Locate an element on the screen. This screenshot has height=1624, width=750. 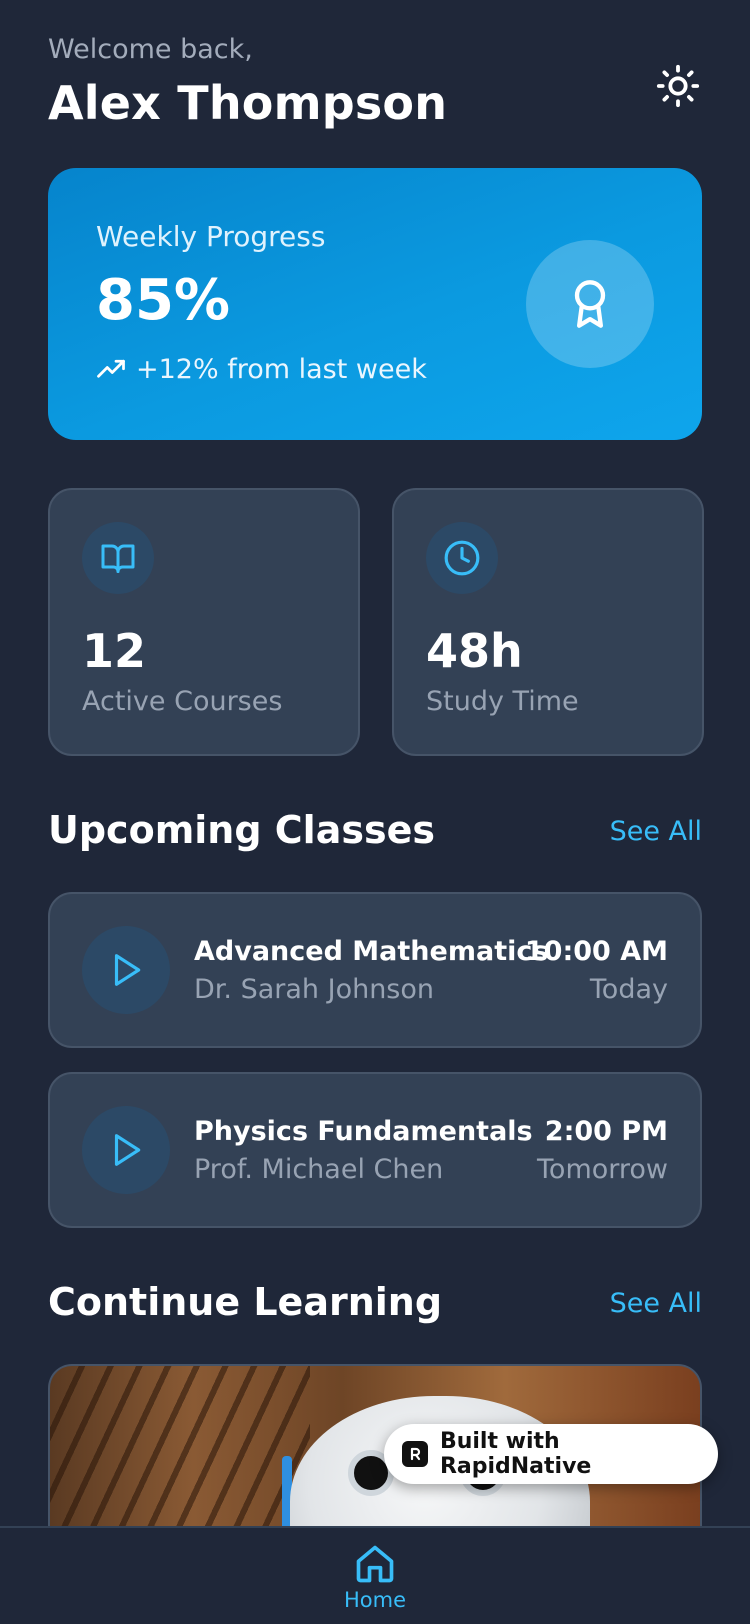
welcome-text: Welcome back, is located at coordinates (150, 49).